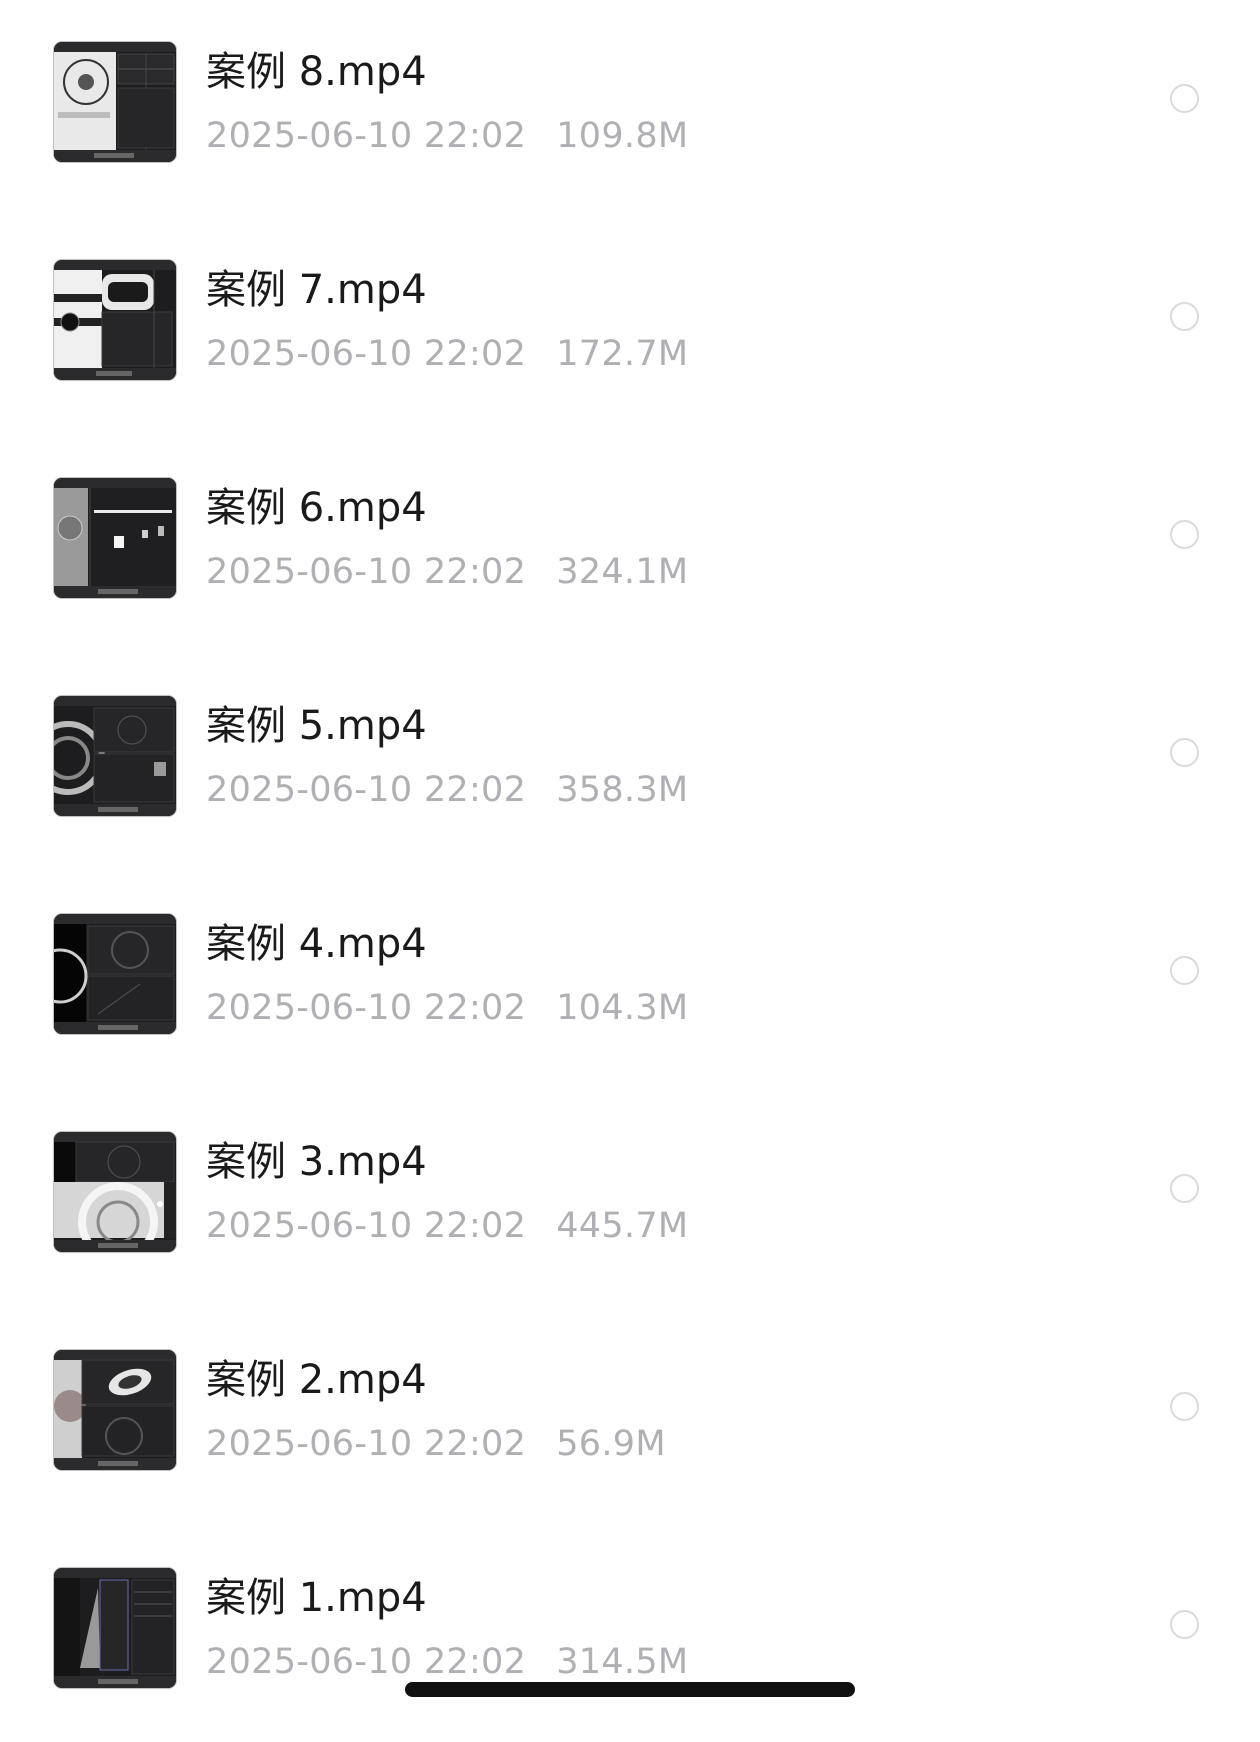 The height and width of the screenshot is (1742, 1260). I want to click on file-row: 案例 4.mp4 2025-06-10 22:02 104.3M, so click(630, 980).